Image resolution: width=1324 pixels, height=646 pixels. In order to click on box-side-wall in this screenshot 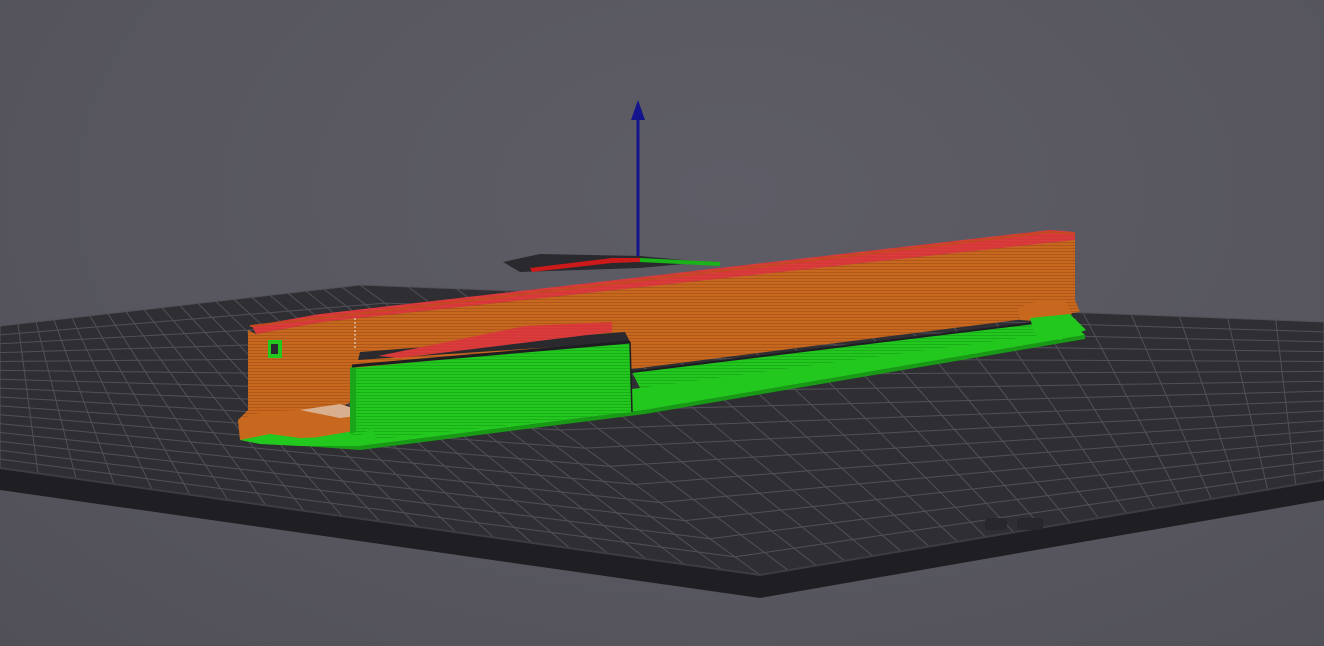, I will do `click(353, 399)`.